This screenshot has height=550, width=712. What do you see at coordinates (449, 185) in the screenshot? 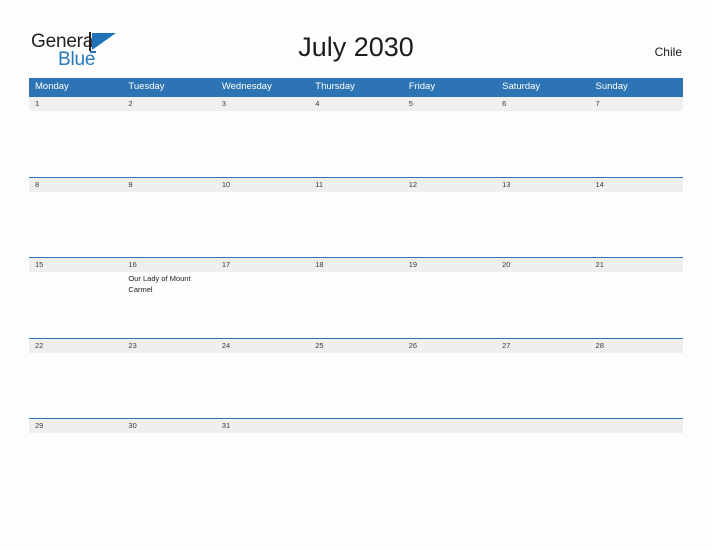
I see `date-number: 12` at bounding box center [449, 185].